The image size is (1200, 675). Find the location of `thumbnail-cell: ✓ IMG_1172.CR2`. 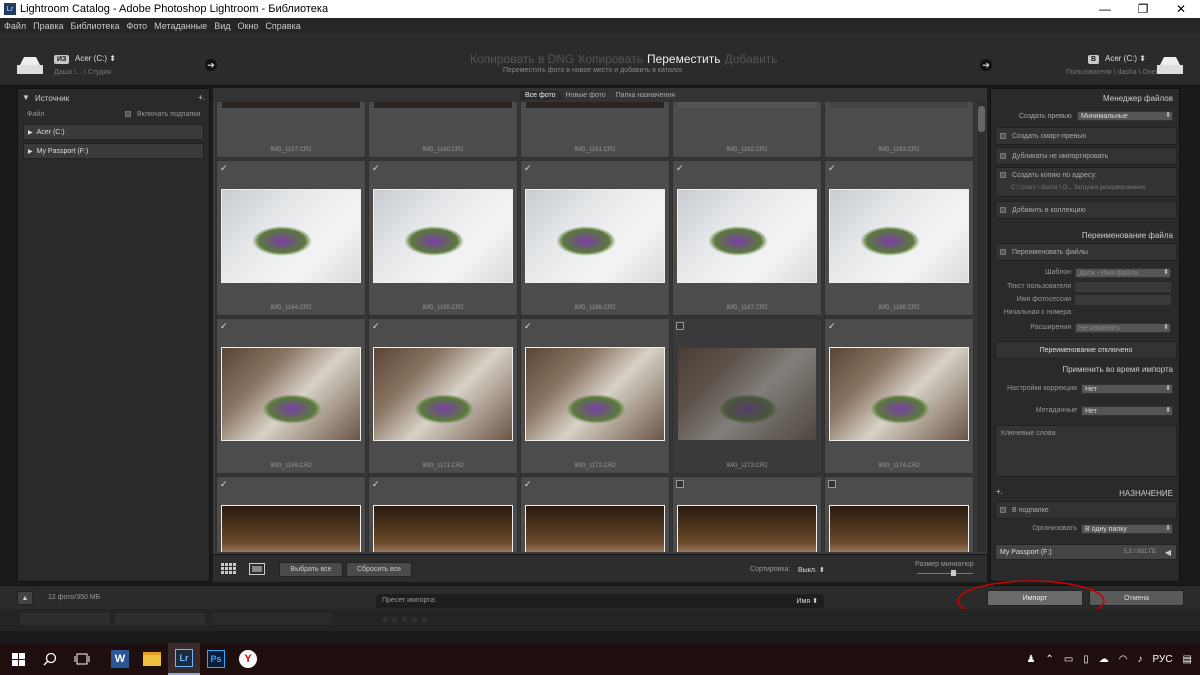

thumbnail-cell: ✓ IMG_1172.CR2 is located at coordinates (595, 396).